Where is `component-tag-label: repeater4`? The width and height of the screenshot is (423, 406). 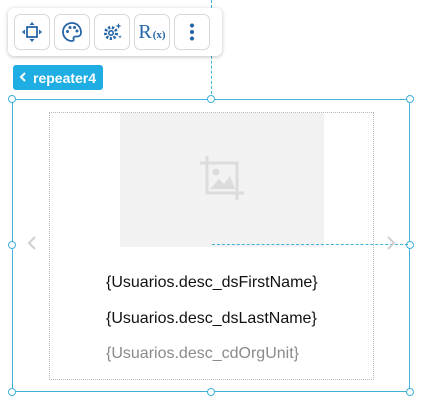 component-tag-label: repeater4 is located at coordinates (65, 77).